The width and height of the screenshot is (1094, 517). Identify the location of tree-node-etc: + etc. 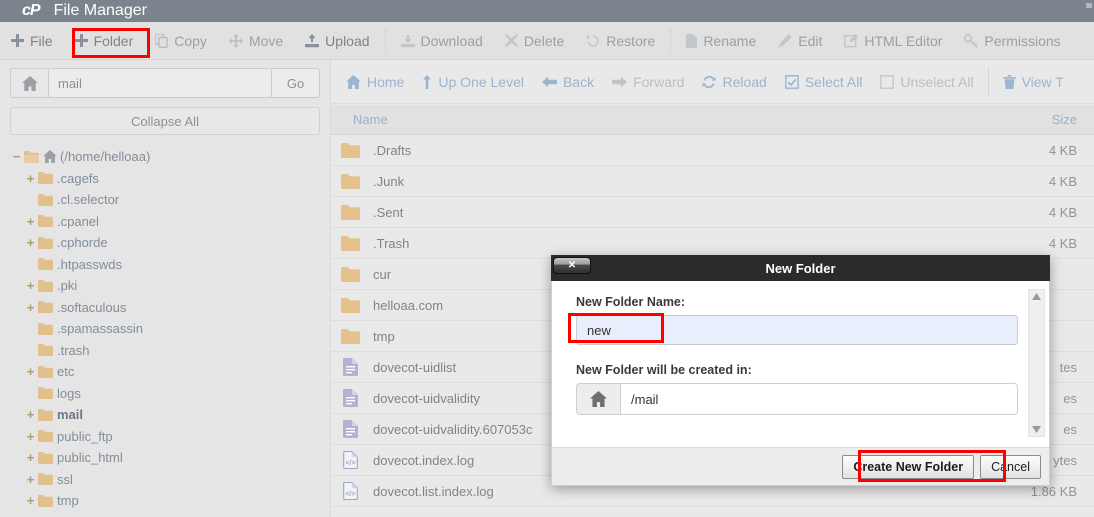
(165, 372).